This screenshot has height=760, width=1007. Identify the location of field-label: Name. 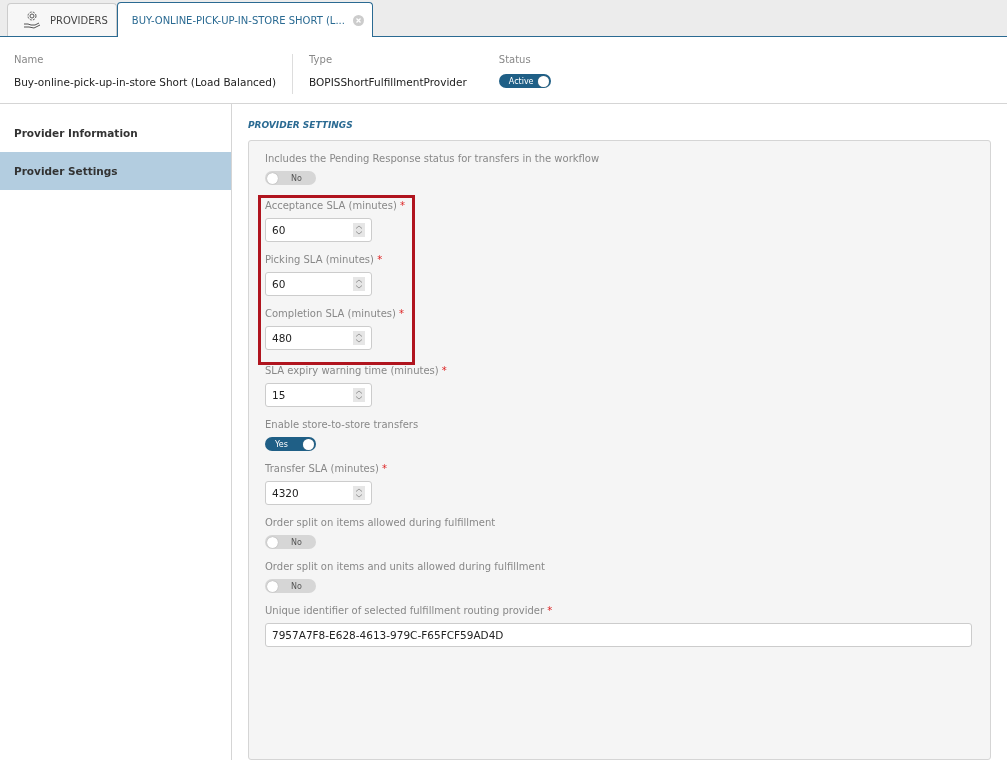
(29, 60).